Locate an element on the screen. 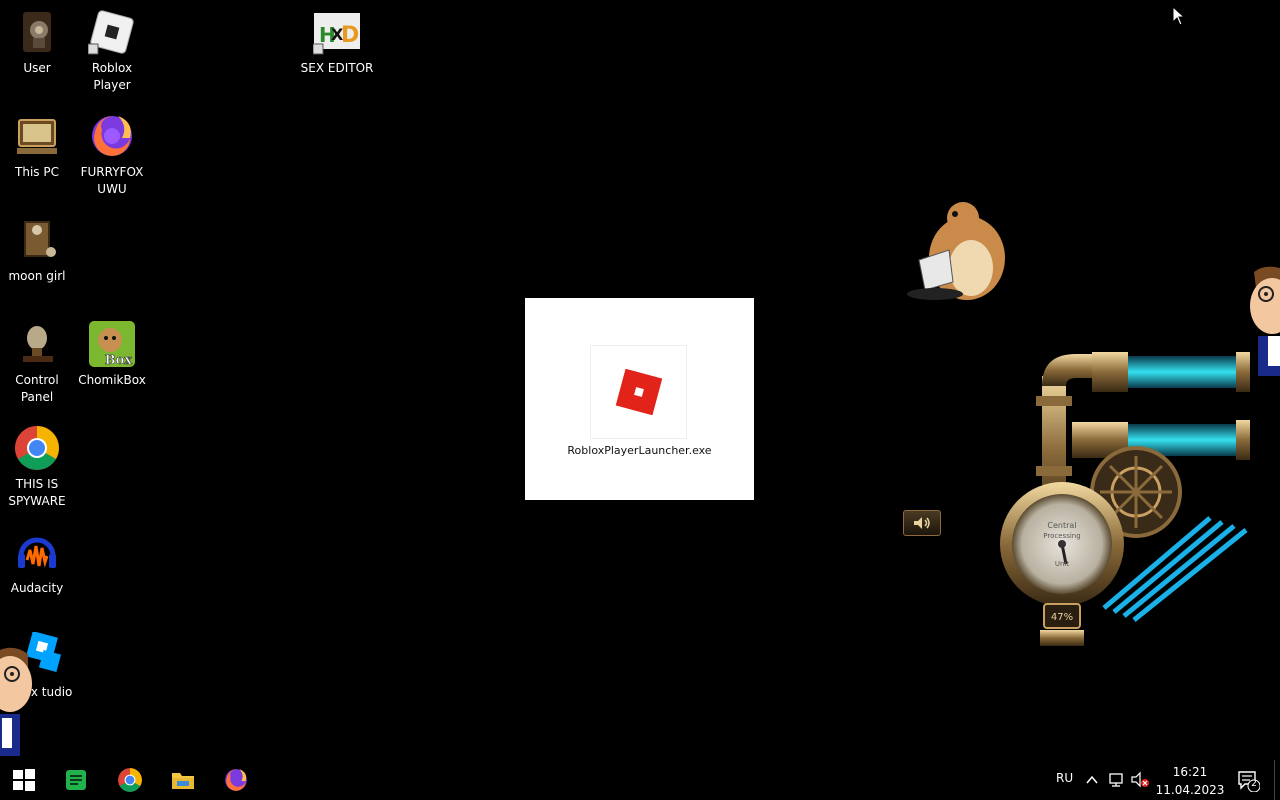  clock-date: 11.04.2023 is located at coordinates (1190, 790).